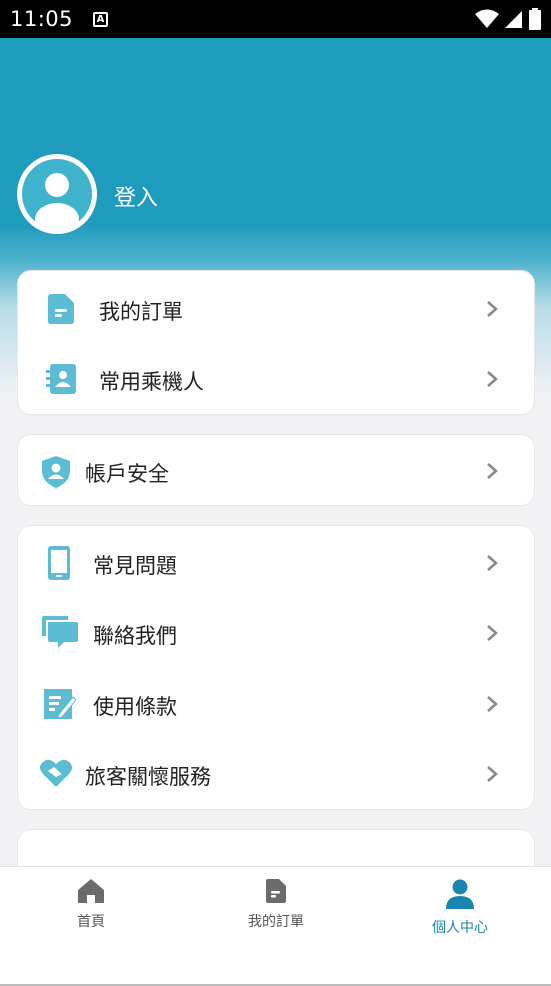 The image size is (551, 986). Describe the element at coordinates (460, 894) in the screenshot. I see `person-icon` at that location.